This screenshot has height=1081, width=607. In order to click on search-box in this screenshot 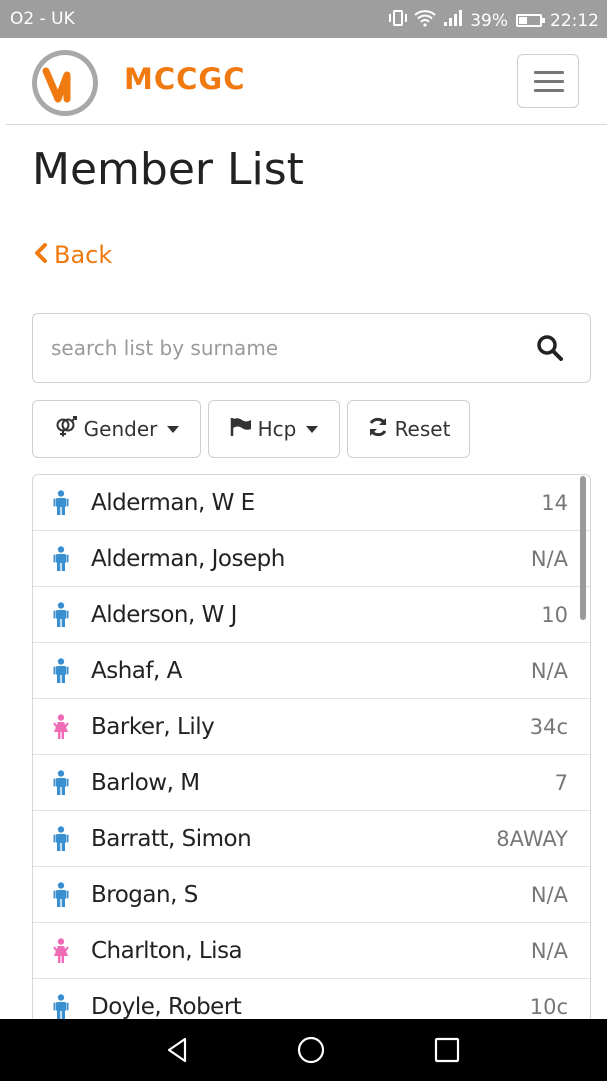, I will do `click(311, 348)`.